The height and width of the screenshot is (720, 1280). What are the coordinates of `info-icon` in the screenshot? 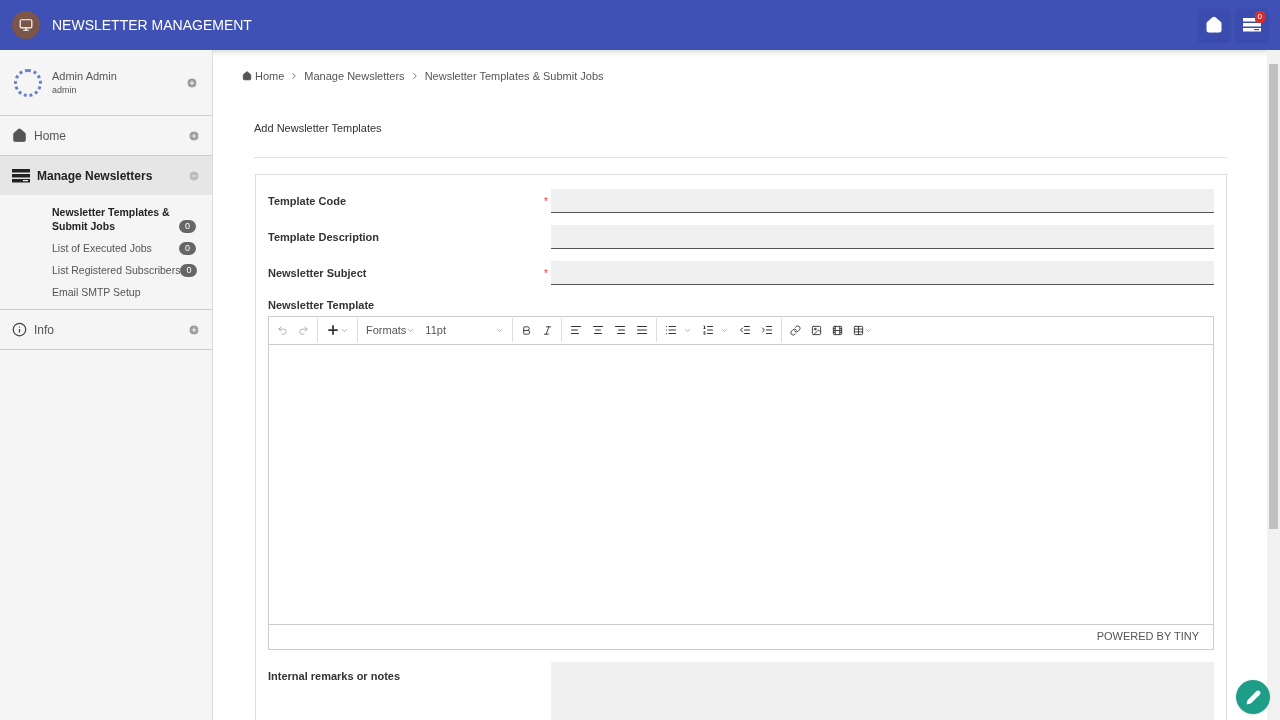 It's located at (19, 329).